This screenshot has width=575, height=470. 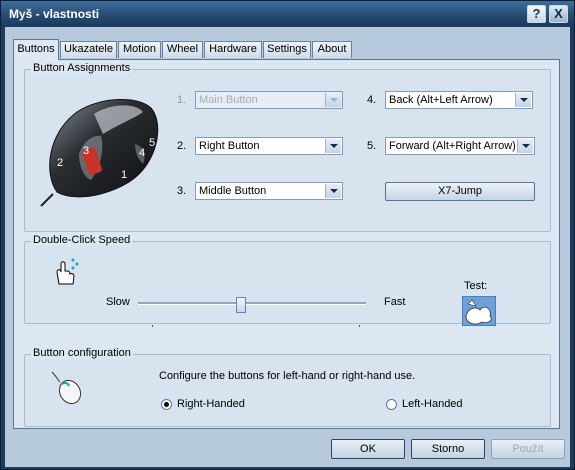 What do you see at coordinates (558, 14) in the screenshot?
I see `close-button: X` at bounding box center [558, 14].